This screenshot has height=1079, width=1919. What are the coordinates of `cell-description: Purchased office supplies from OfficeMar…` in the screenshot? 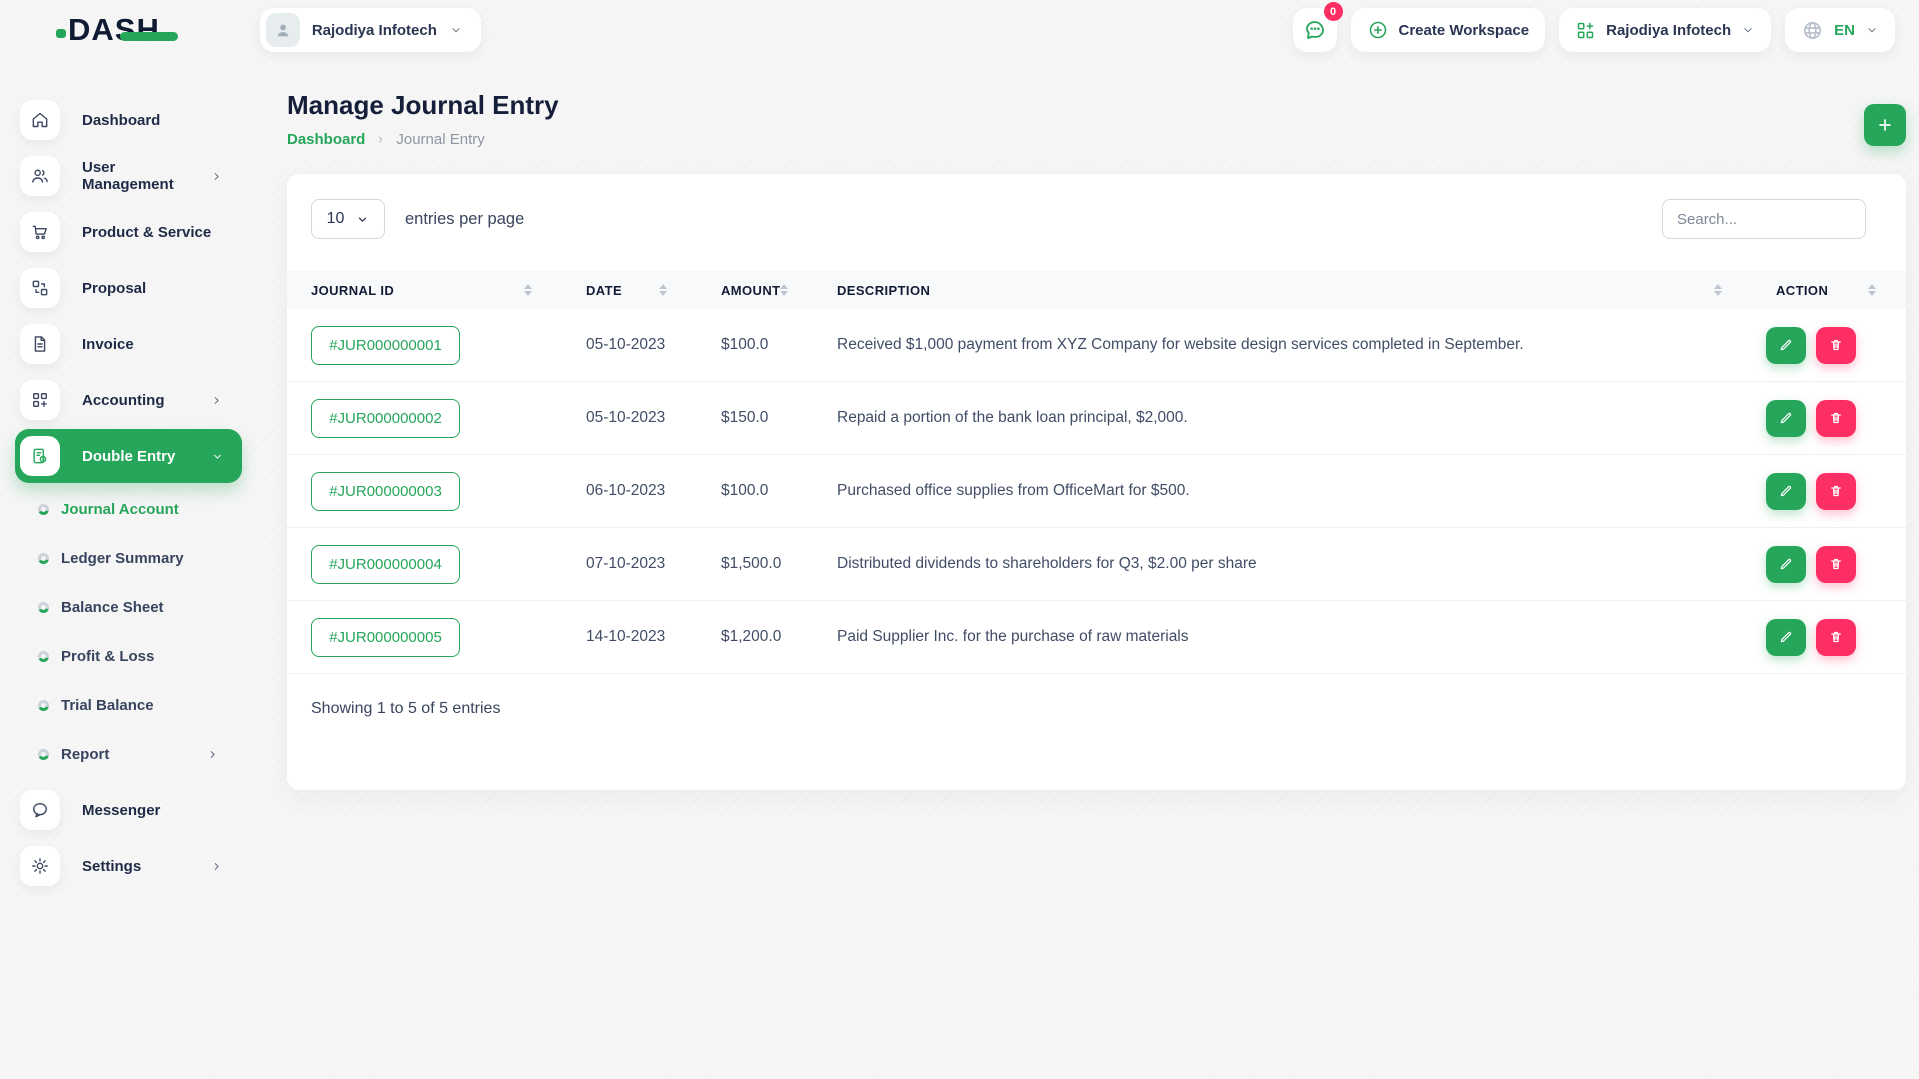 It's located at (1013, 490).